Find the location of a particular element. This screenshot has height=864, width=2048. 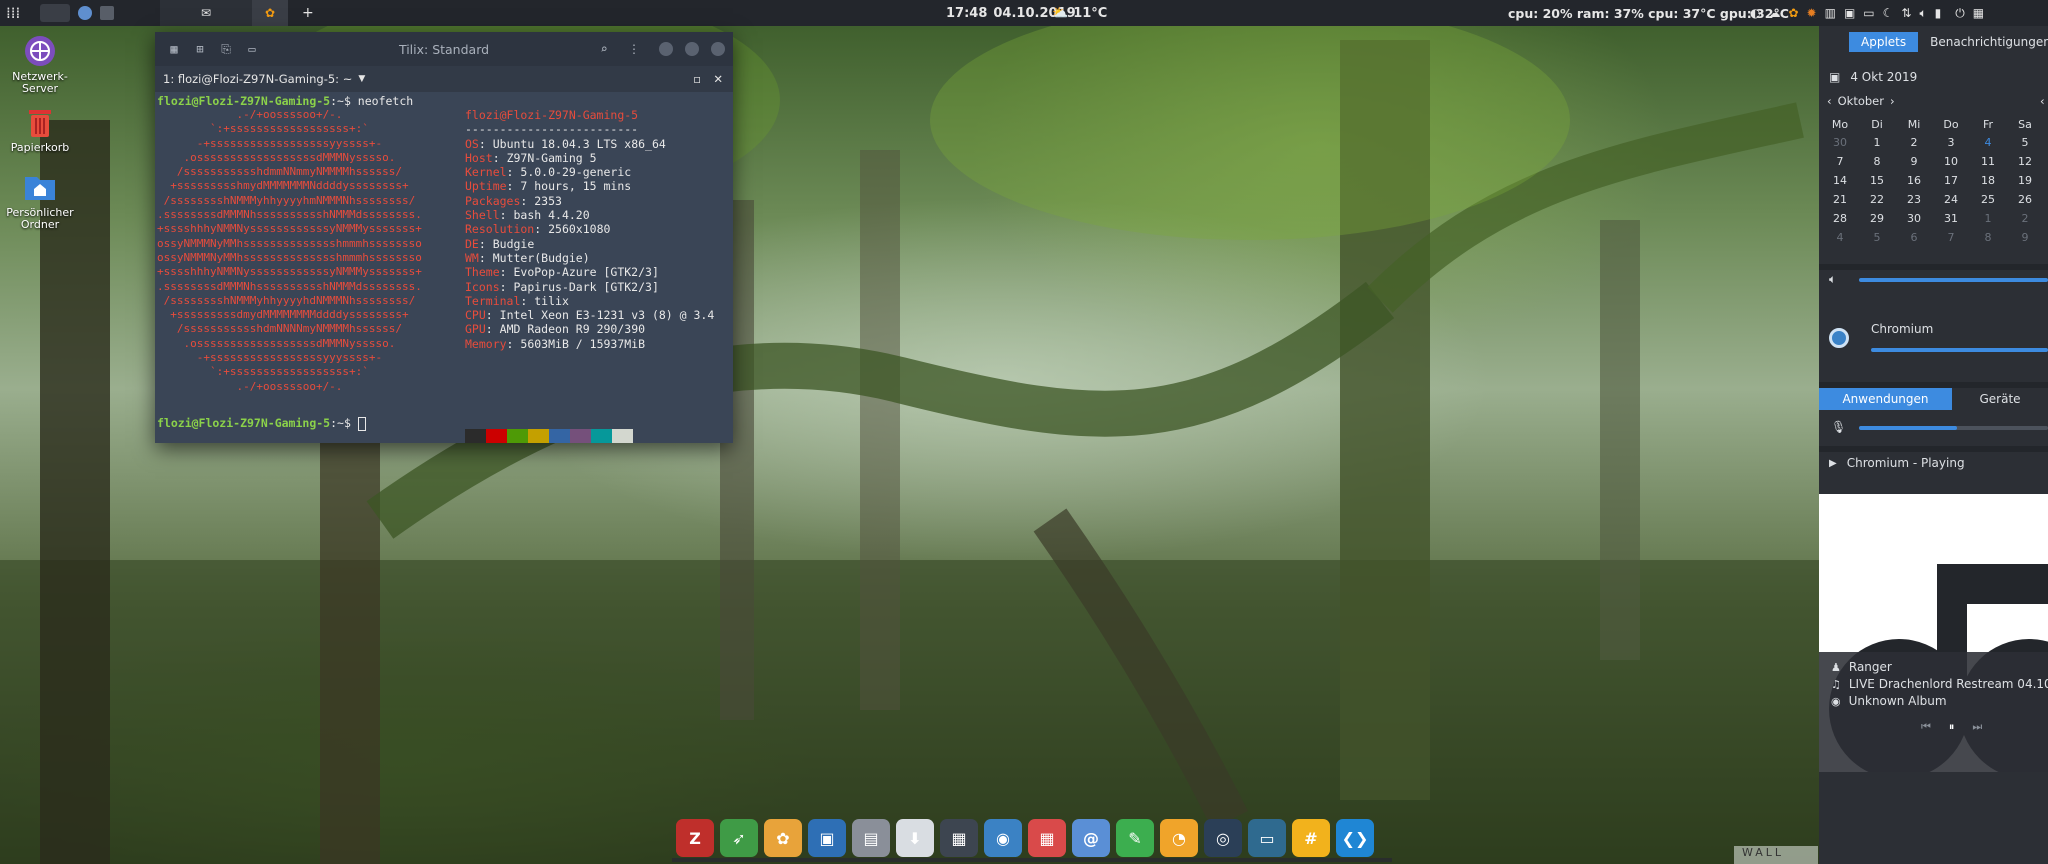

desktop-icon-home: Persönlicher Ordner is located at coordinates (40, 200).